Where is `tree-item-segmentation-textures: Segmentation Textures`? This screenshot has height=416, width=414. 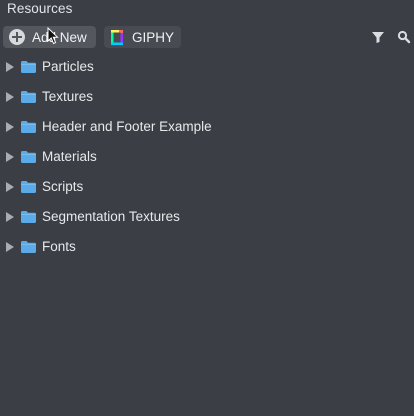
tree-item-segmentation-textures: Segmentation Textures is located at coordinates (207, 217).